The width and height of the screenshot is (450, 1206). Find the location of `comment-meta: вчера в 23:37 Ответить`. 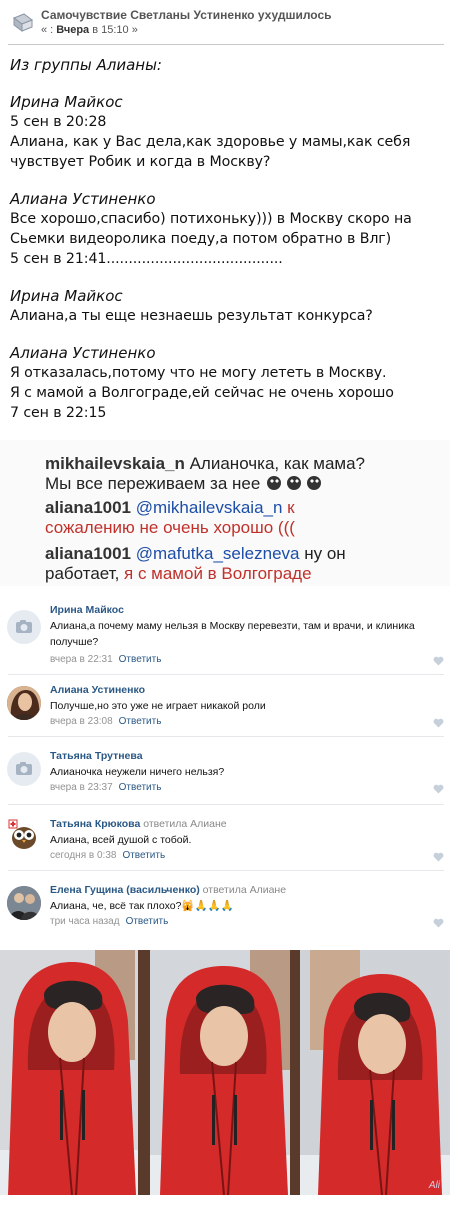

comment-meta: вчера в 23:37 Ответить is located at coordinates (105, 787).